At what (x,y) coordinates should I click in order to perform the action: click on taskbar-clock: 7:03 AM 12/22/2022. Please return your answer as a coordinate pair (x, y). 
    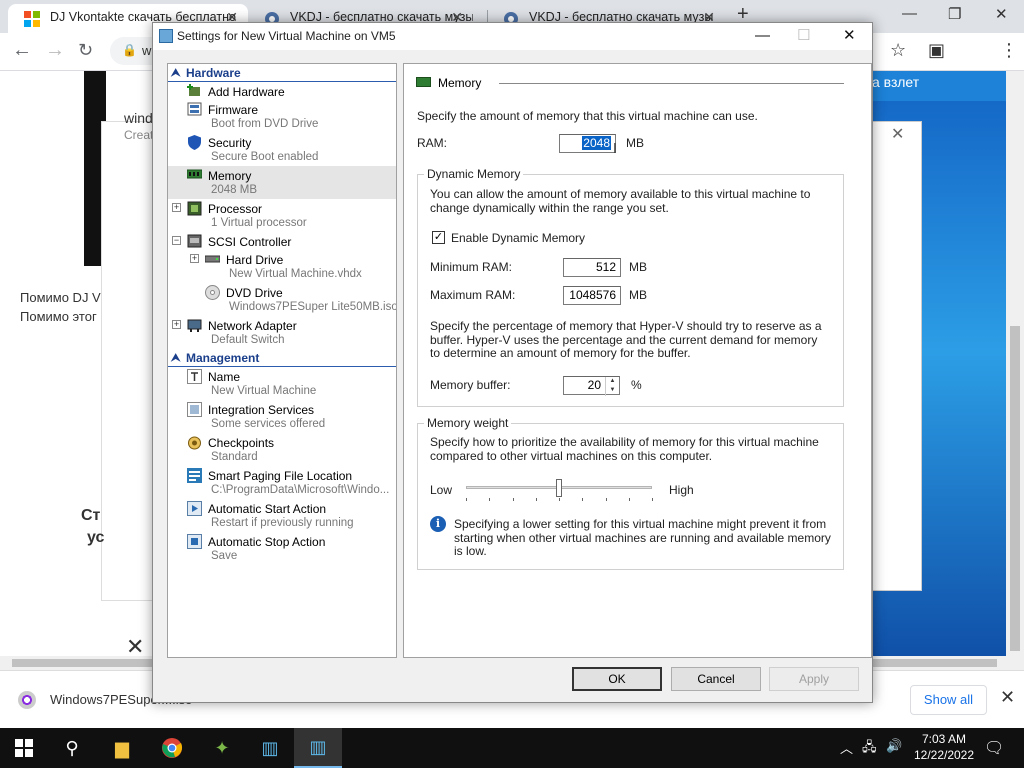
    Looking at the image, I should click on (944, 747).